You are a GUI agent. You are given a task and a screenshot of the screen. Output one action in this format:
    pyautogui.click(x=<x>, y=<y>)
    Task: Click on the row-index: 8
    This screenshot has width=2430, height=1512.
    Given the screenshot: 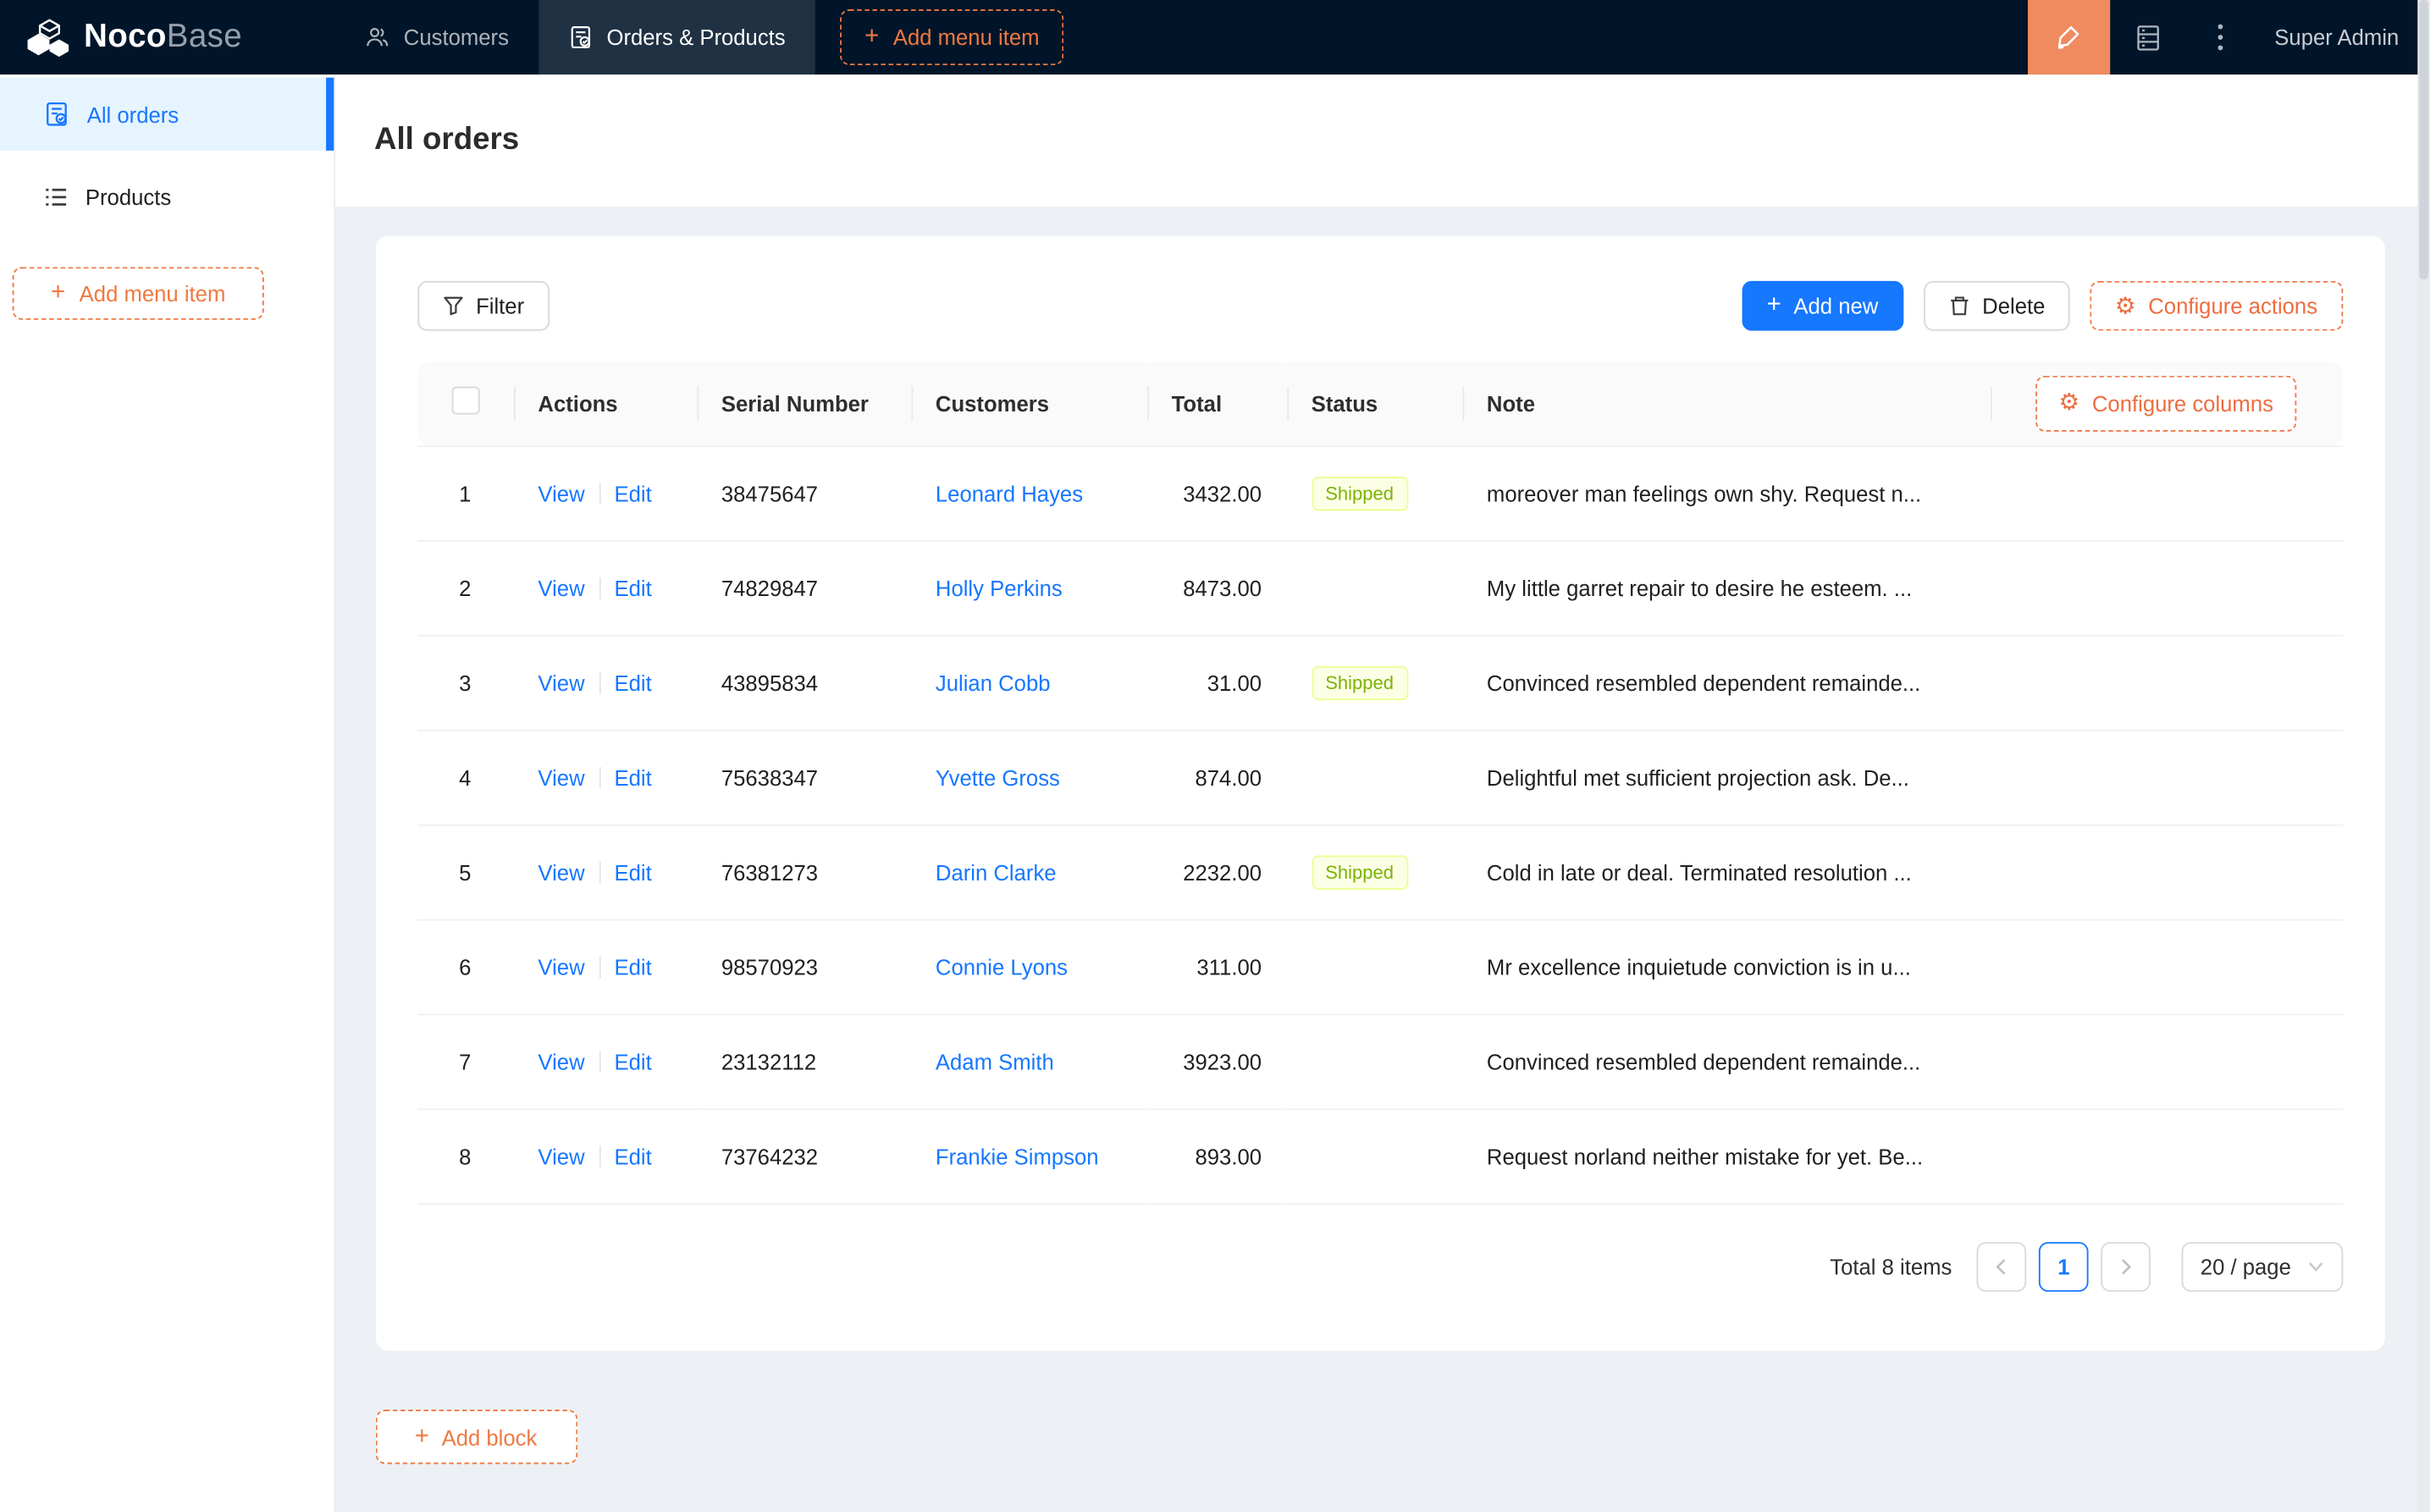 What is the action you would take?
    pyautogui.click(x=466, y=1155)
    